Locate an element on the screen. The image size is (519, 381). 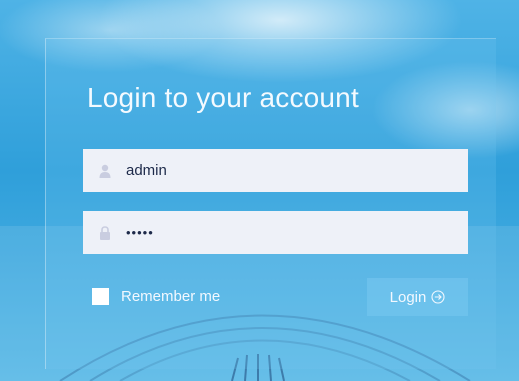
page-title: Login to your account is located at coordinates (223, 97).